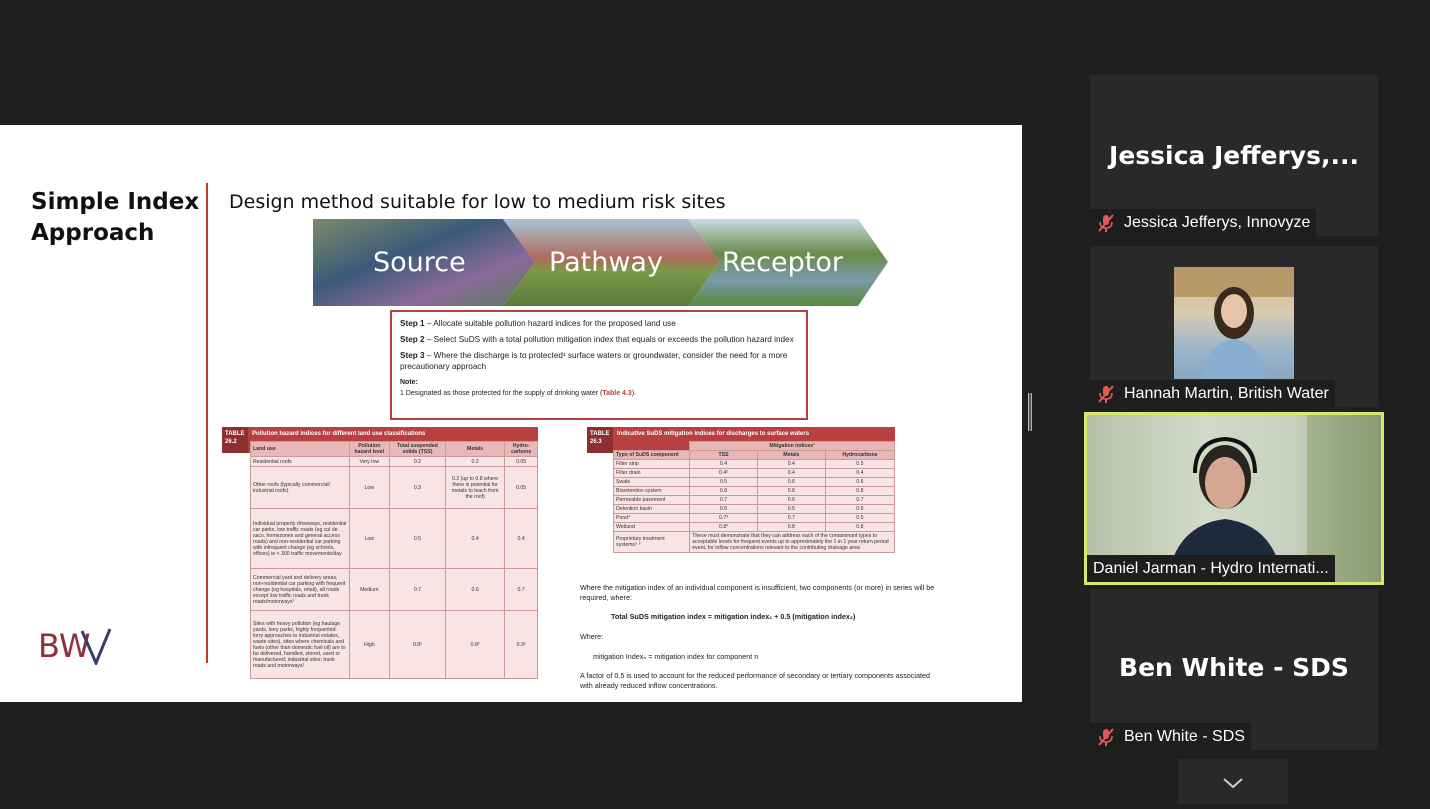  I want to click on table-row: Bioretention system 0.8 0.8 0.8, so click(754, 491).